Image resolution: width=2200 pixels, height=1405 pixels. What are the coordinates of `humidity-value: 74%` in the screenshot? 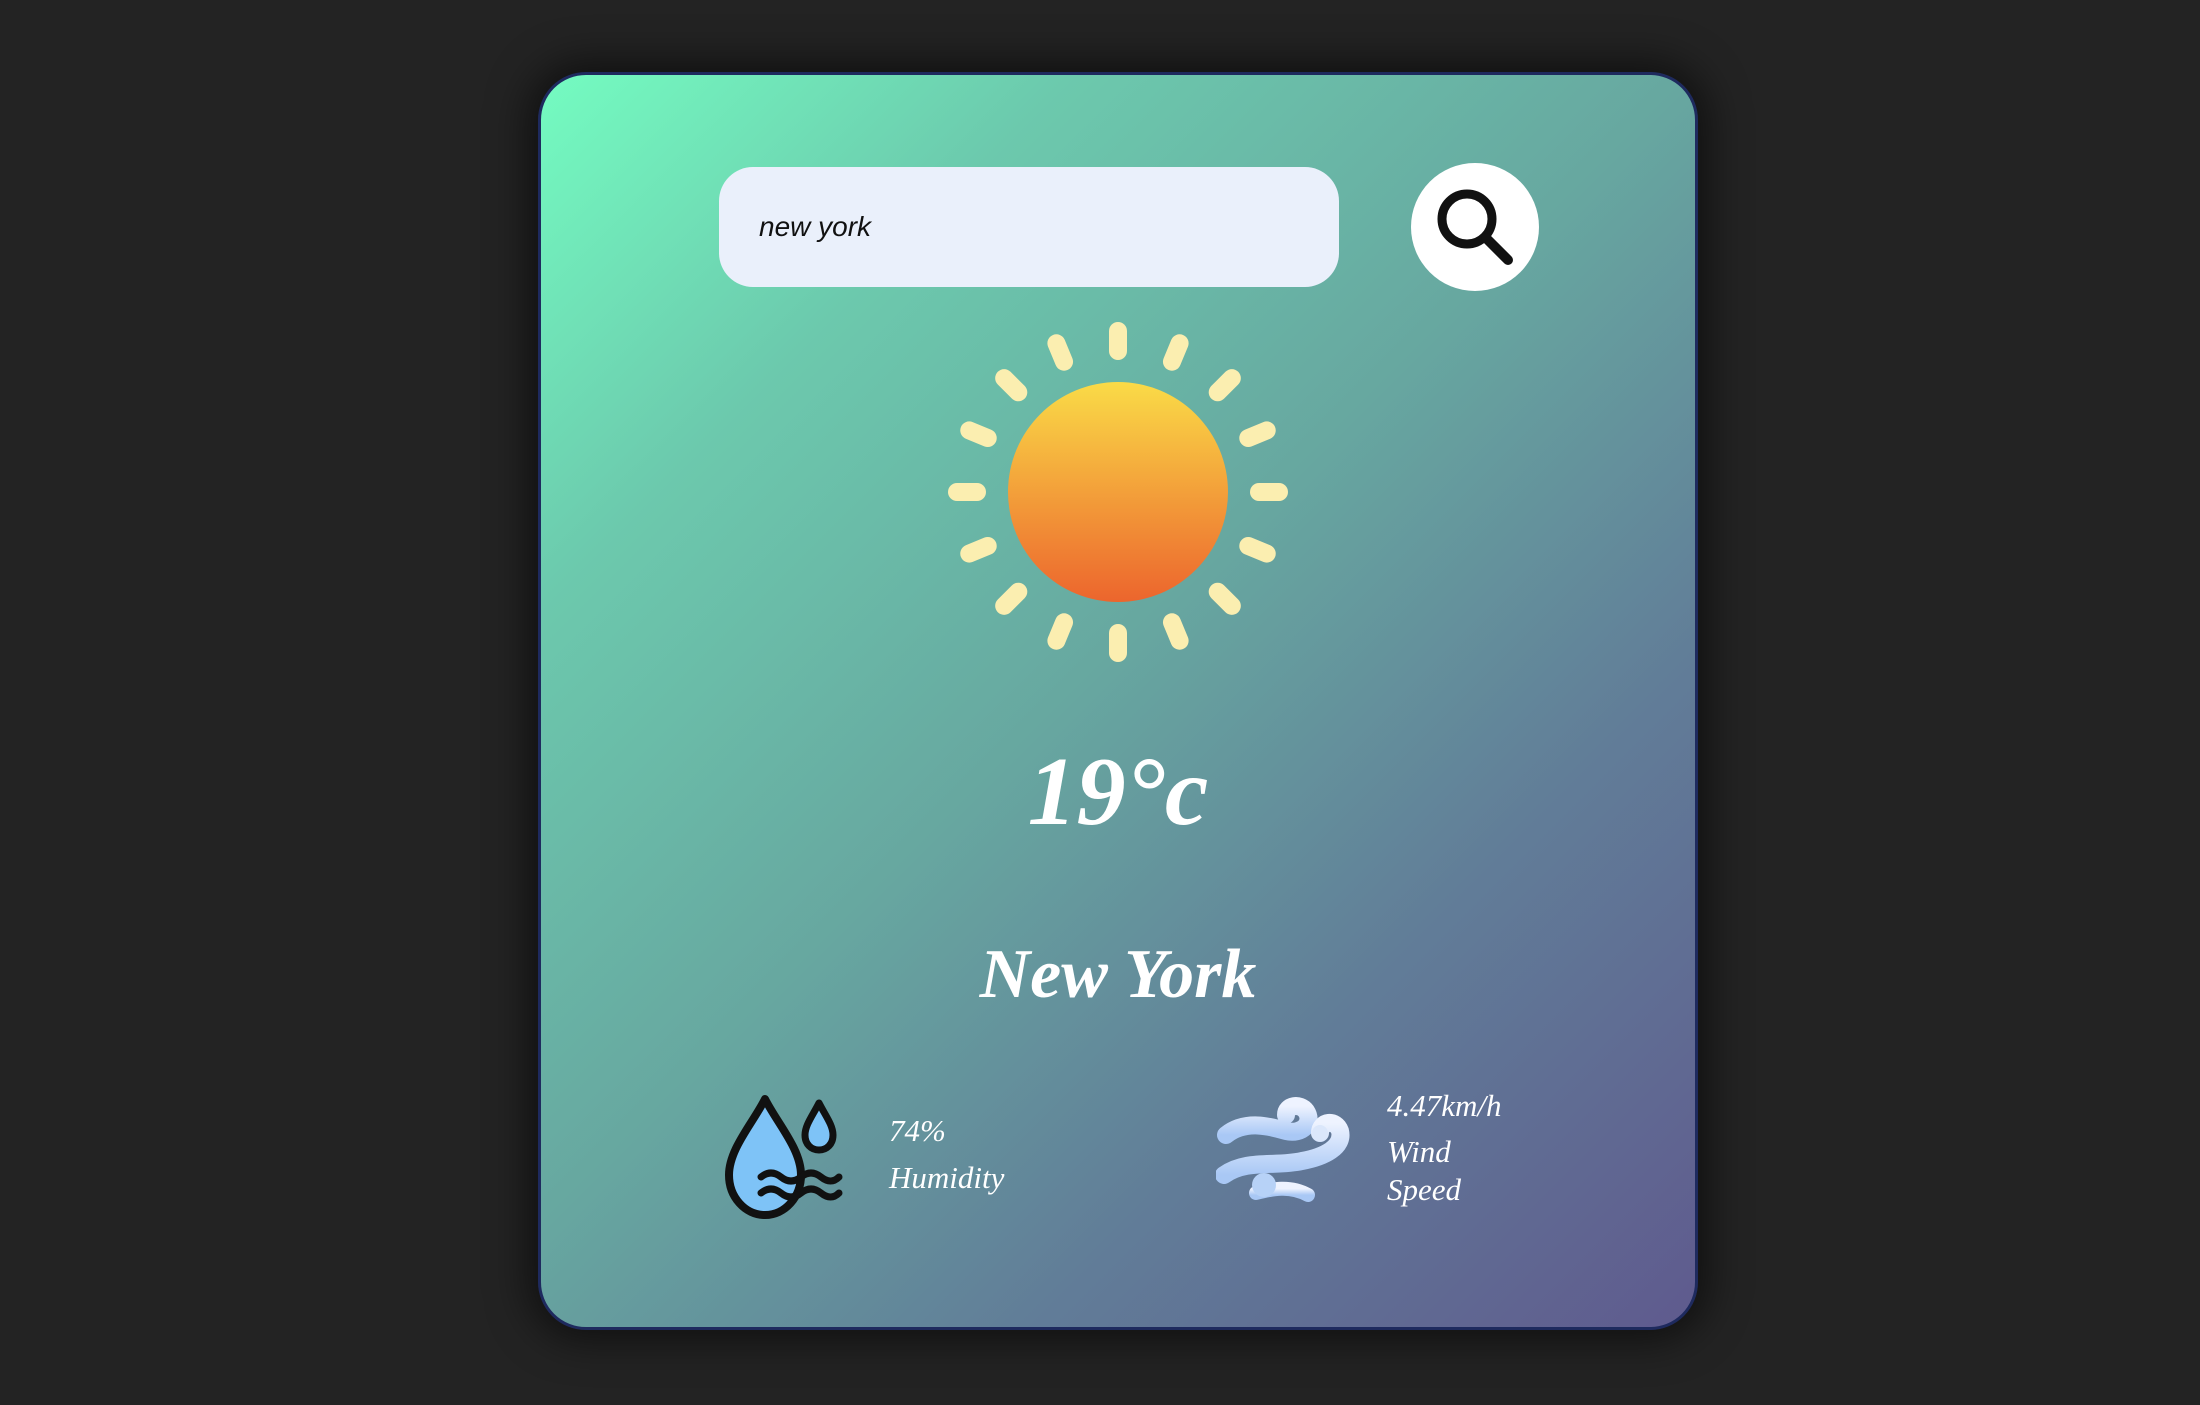 It's located at (917, 1130).